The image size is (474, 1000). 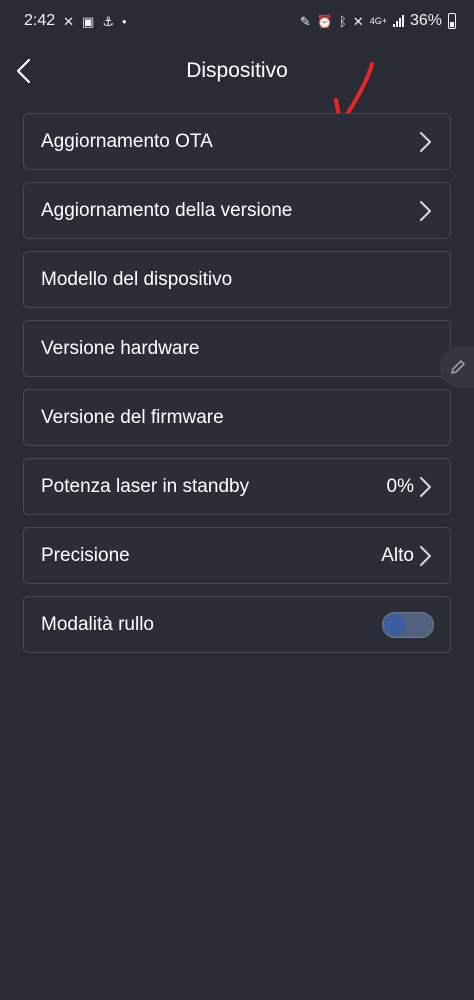 What do you see at coordinates (127, 141) in the screenshot?
I see `setting-label: Aggiornamento OTA` at bounding box center [127, 141].